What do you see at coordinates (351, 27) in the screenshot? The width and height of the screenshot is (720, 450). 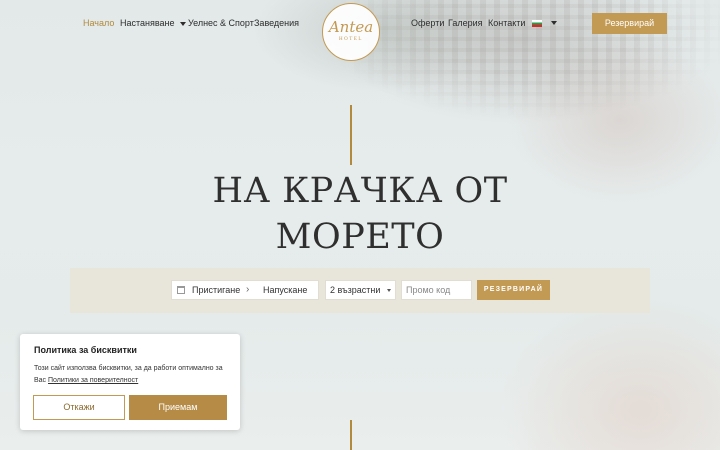 I see `logo-script-text: Antea` at bounding box center [351, 27].